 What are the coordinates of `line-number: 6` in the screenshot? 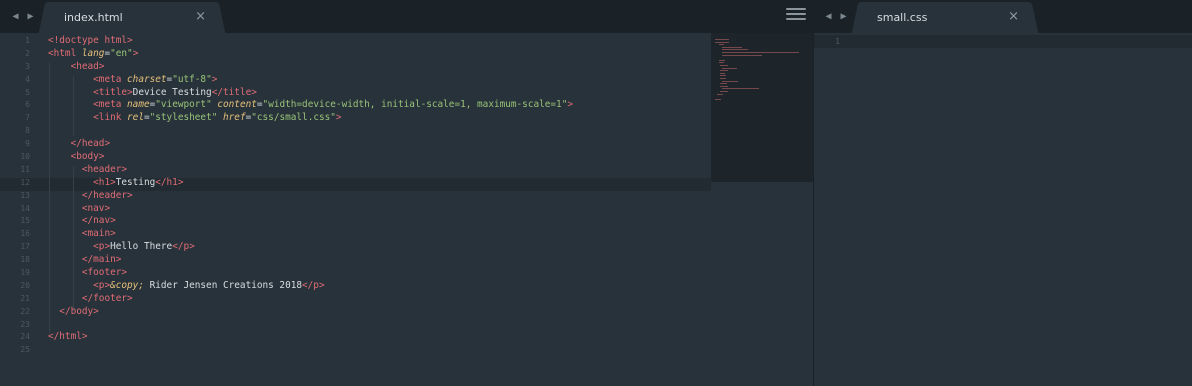 It's located at (27, 105).